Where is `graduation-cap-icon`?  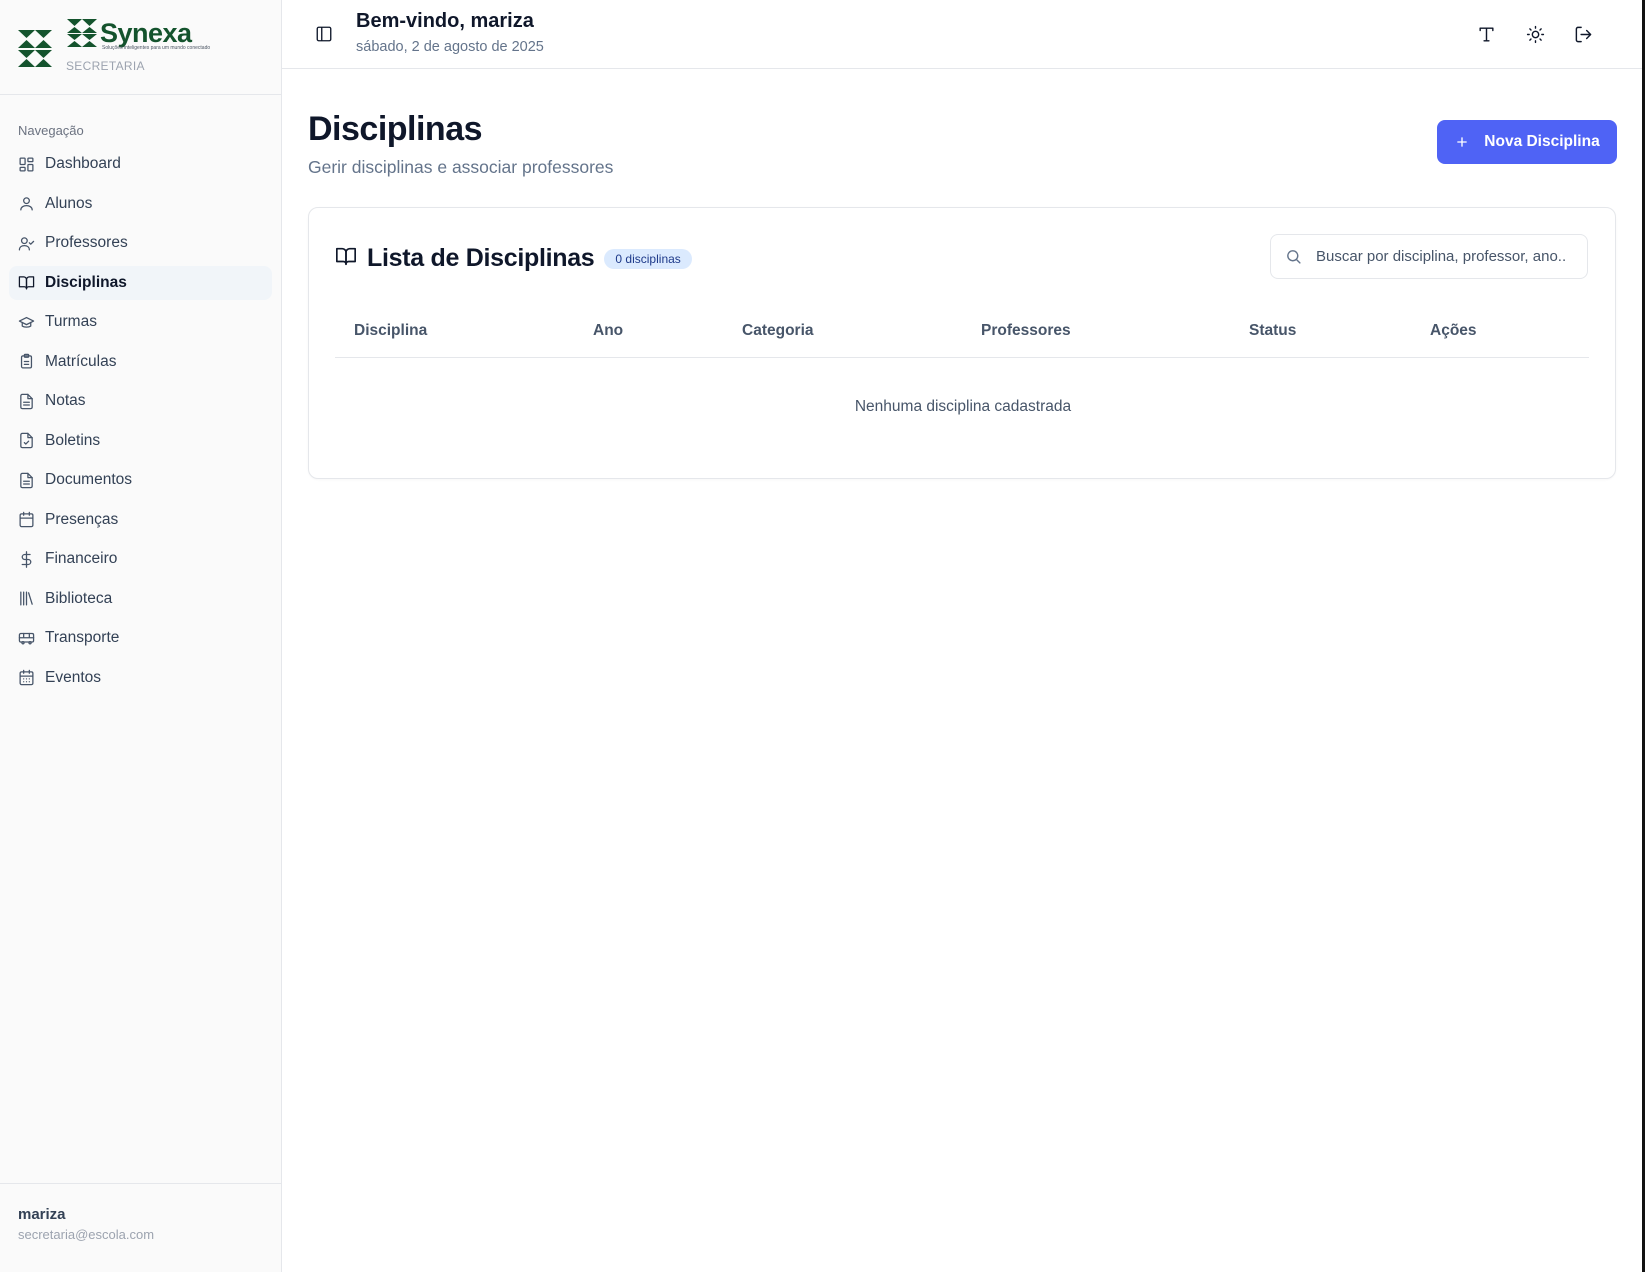 graduation-cap-icon is located at coordinates (26, 322).